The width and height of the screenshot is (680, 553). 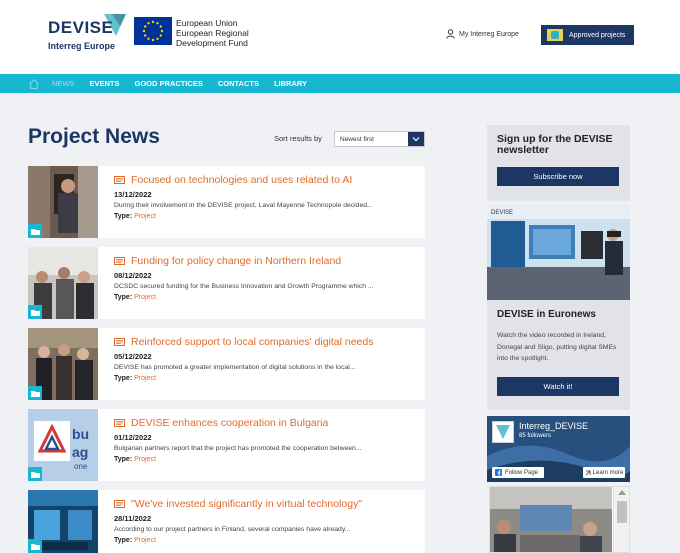 I want to click on news-date: 13/12/2022, so click(x=133, y=194).